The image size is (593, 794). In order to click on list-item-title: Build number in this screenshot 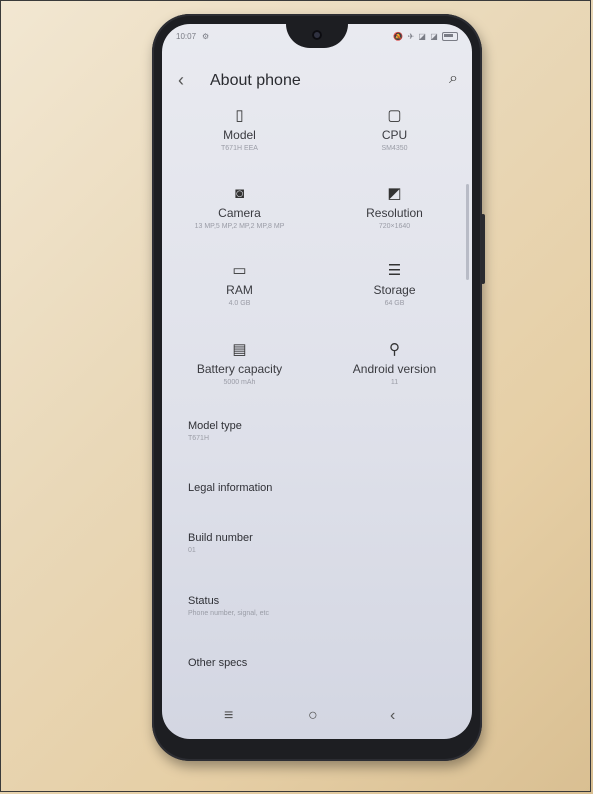, I will do `click(220, 538)`.